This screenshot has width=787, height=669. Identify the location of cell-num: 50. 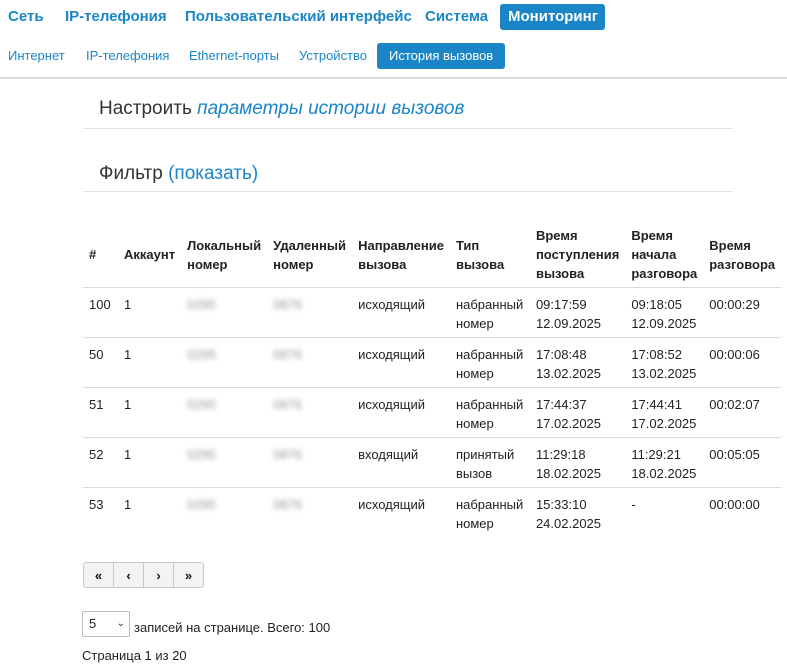
(100, 362).